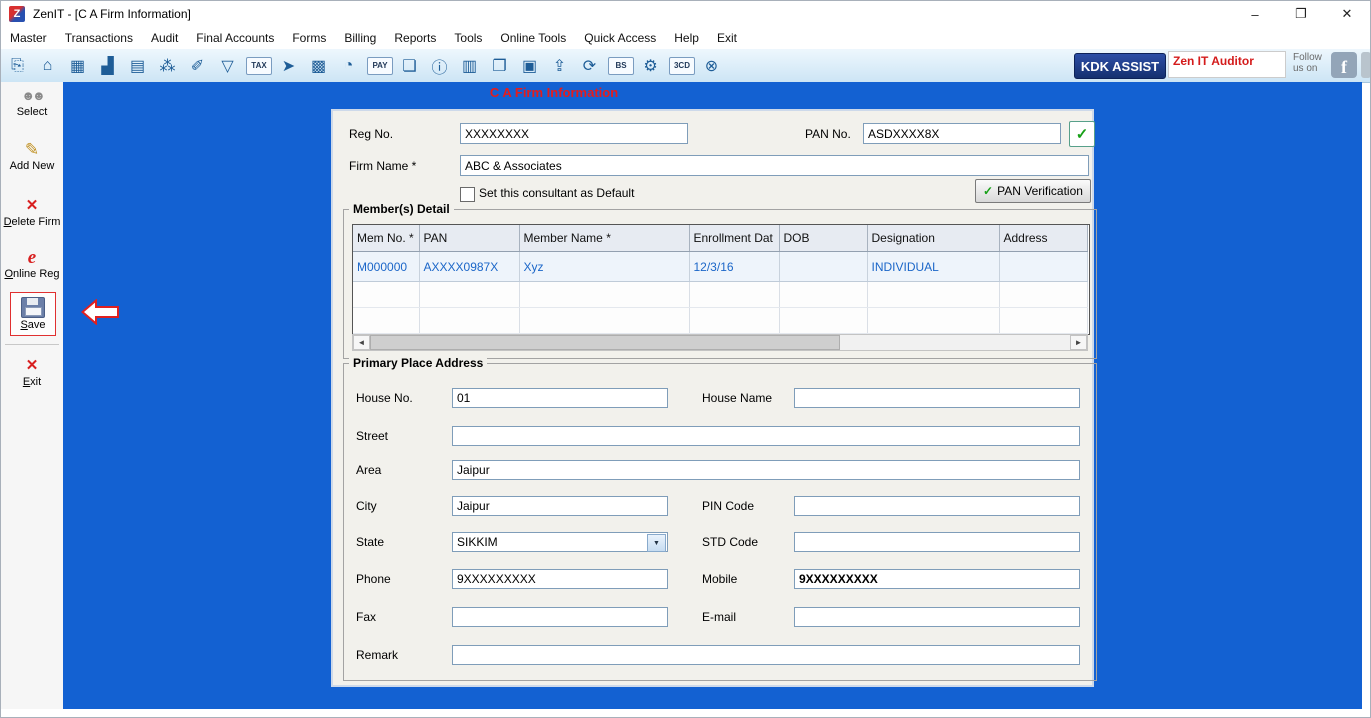  I want to click on street-input, so click(766, 436).